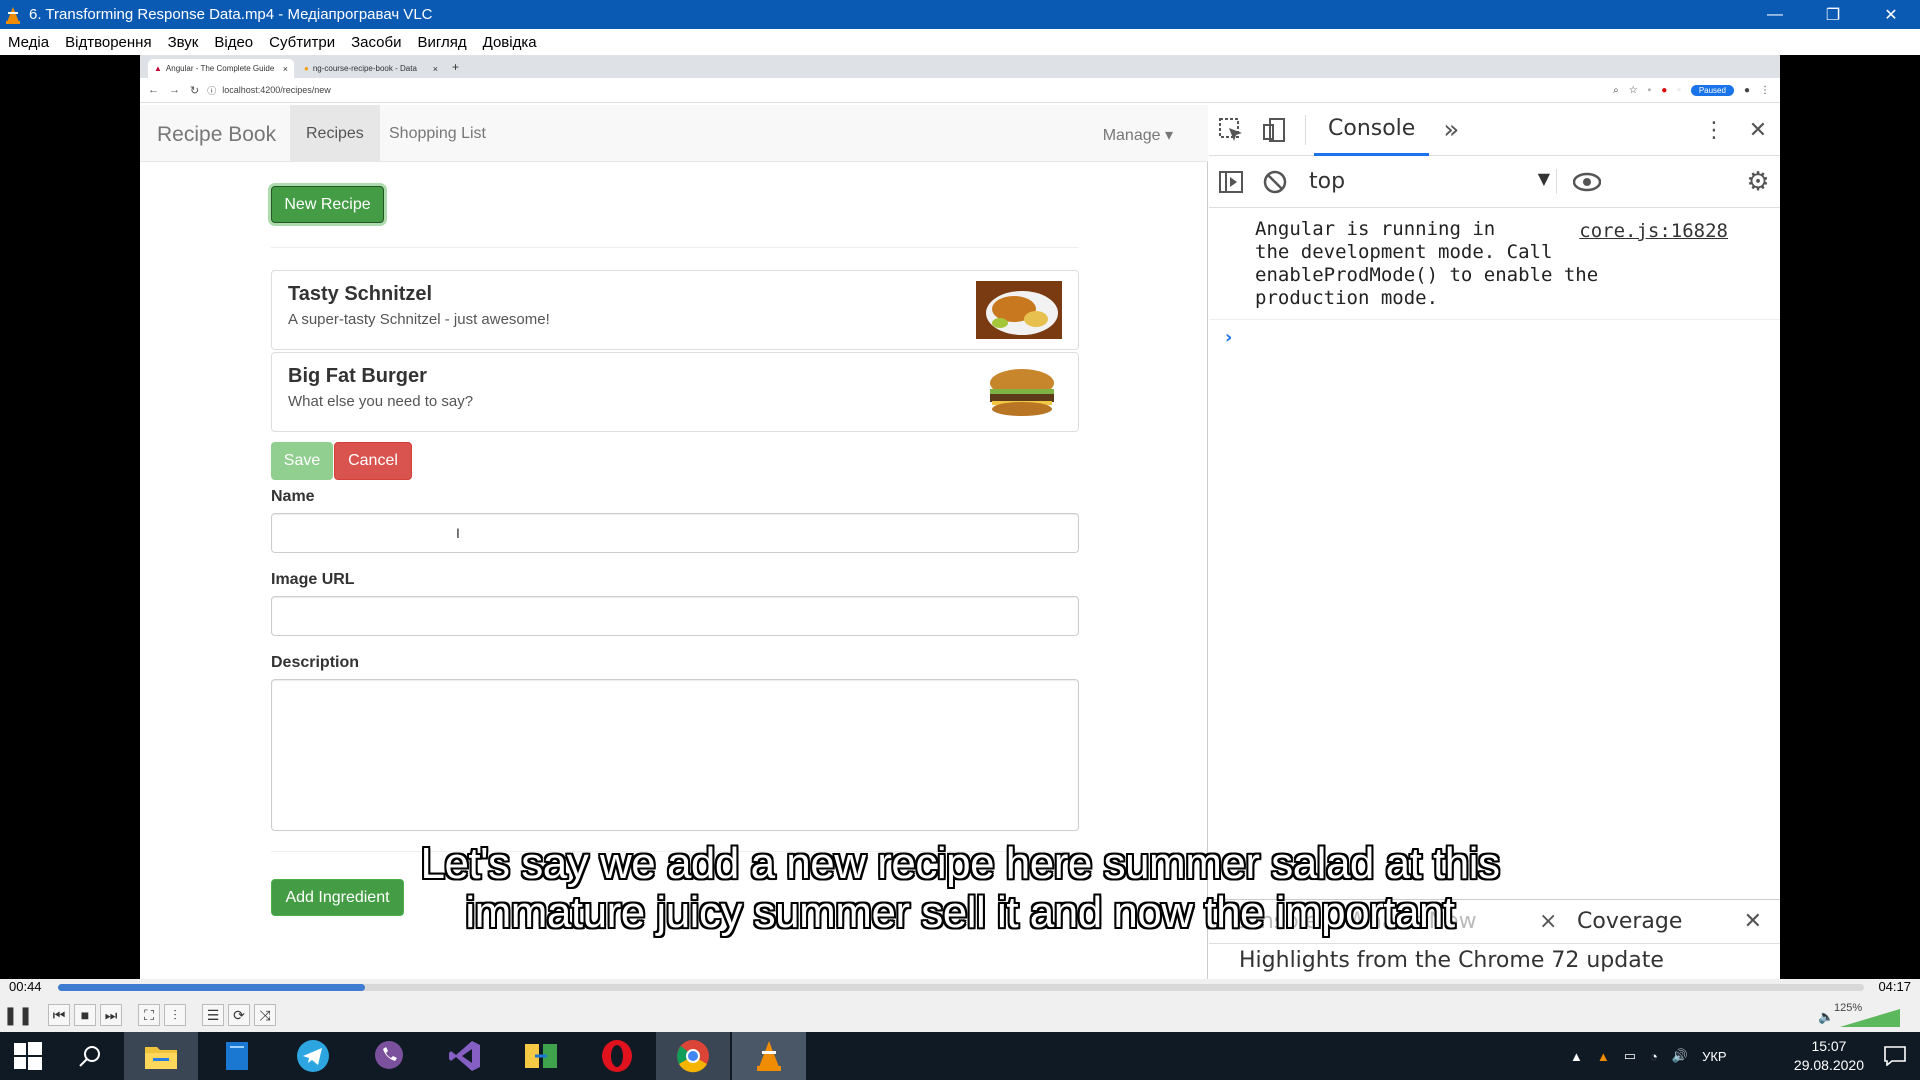 This screenshot has width=1920, height=1080. What do you see at coordinates (371, 68) in the screenshot?
I see `browser-tab-firebase: ● ng-course-recipe-book - Data ×` at bounding box center [371, 68].